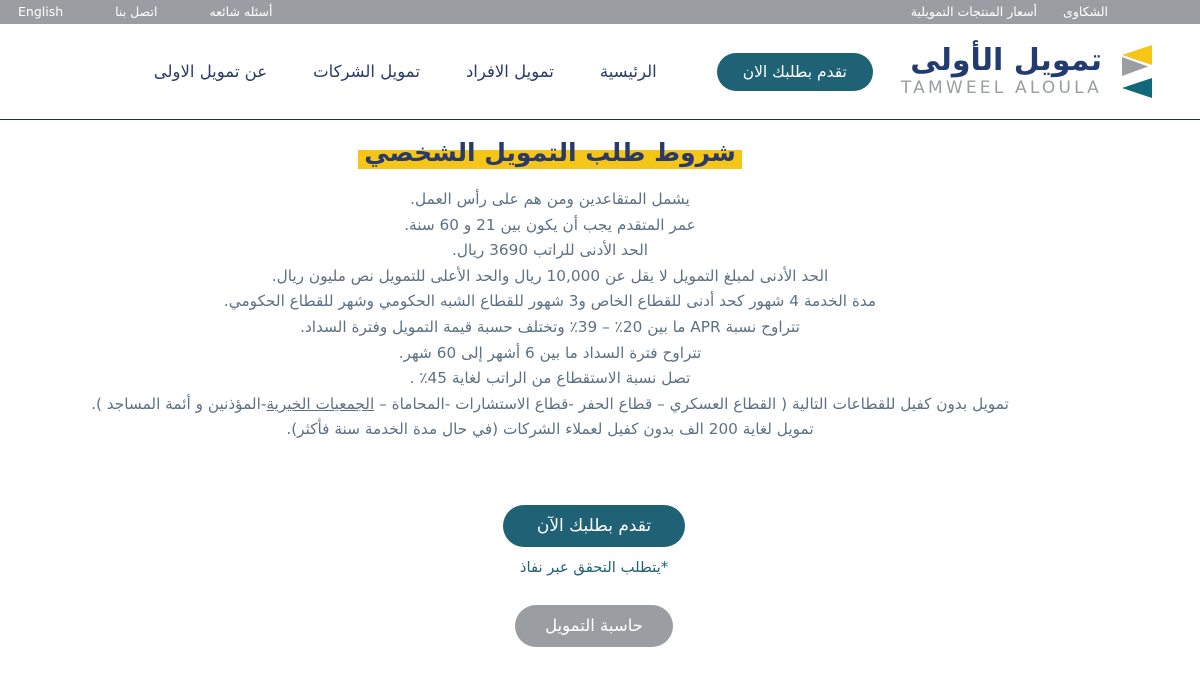 This screenshot has height=700, width=1200. Describe the element at coordinates (550, 224) in the screenshot. I see `term-line: عمر المتقدم يجب أن يكون بين 21 و 60 سنة.` at that location.